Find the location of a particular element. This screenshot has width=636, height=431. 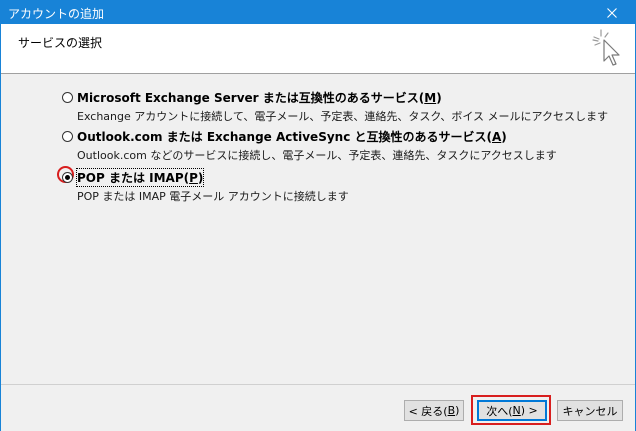

close-button is located at coordinates (612, 12).